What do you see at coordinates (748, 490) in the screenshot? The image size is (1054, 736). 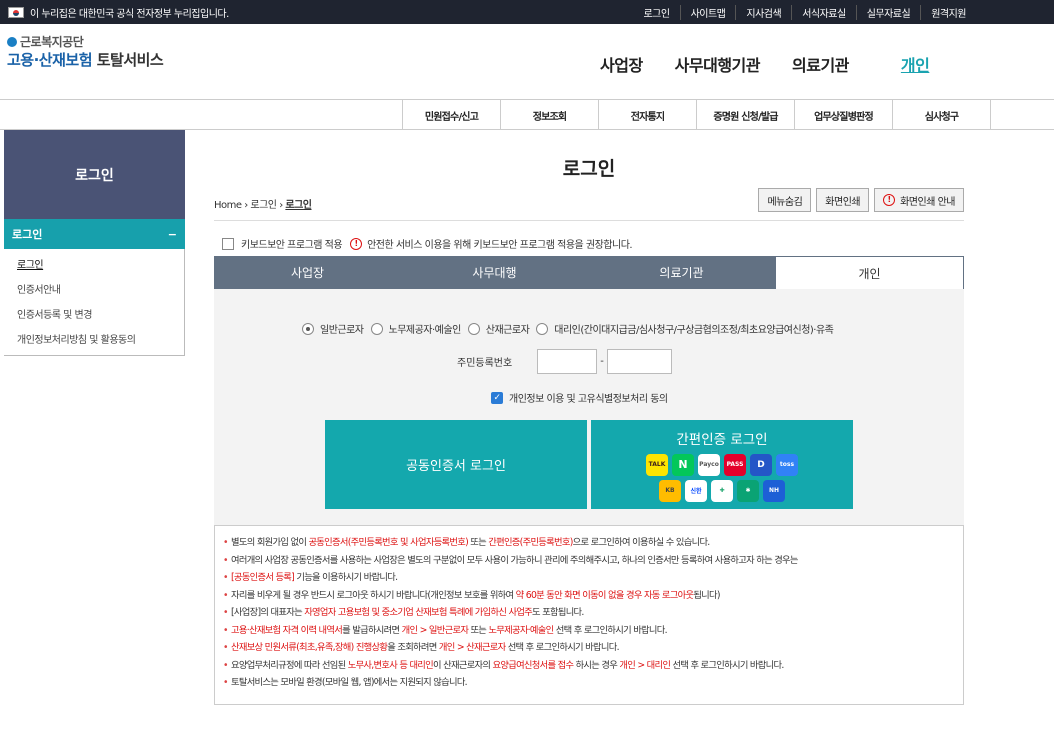 I see `hana-icon: ✱` at bounding box center [748, 490].